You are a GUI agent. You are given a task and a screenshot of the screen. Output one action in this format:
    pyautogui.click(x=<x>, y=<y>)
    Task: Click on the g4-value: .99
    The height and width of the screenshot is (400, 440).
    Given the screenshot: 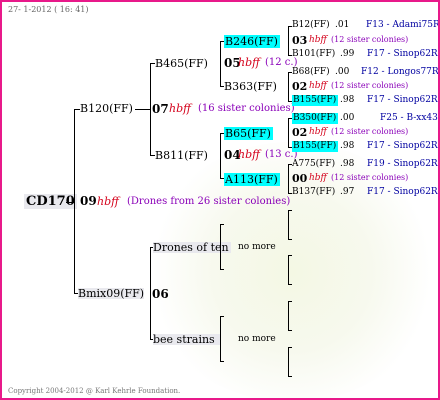 What is the action you would take?
    pyautogui.click(x=347, y=54)
    